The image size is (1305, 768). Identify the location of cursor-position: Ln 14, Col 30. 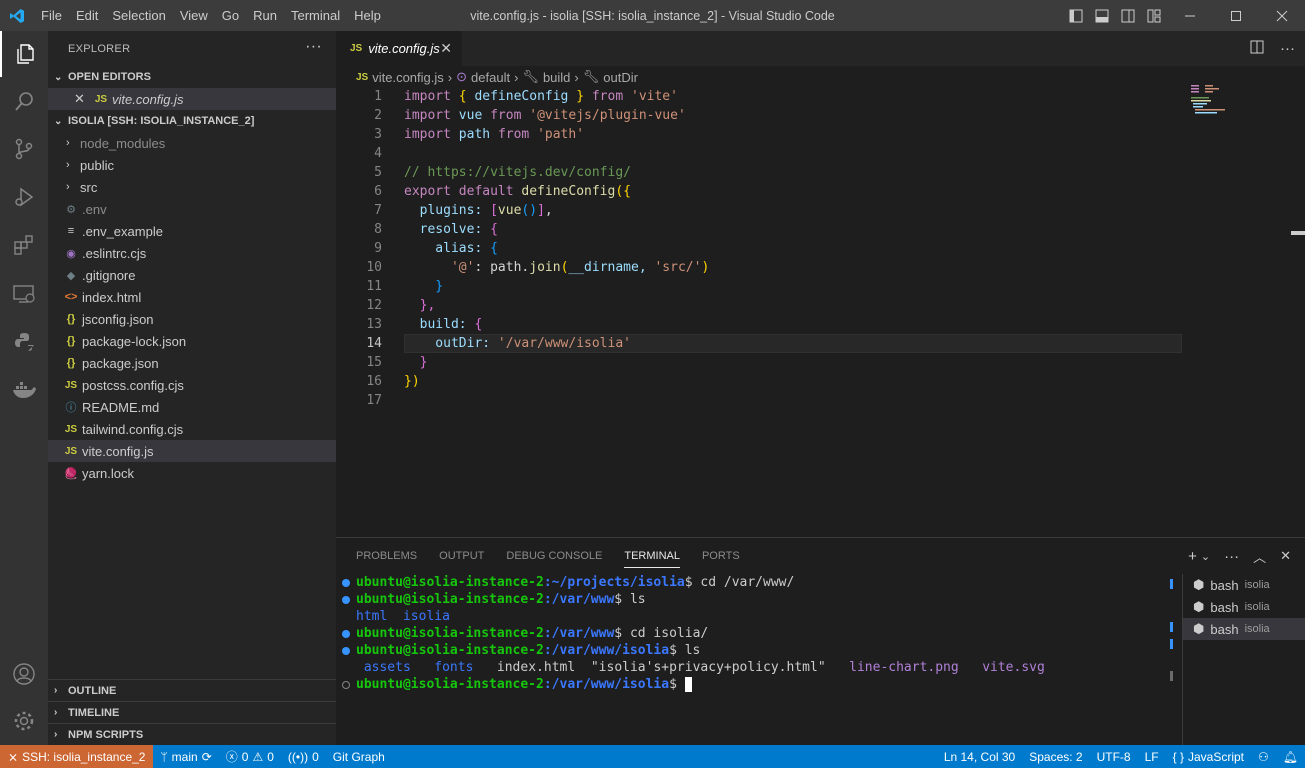
(979, 756).